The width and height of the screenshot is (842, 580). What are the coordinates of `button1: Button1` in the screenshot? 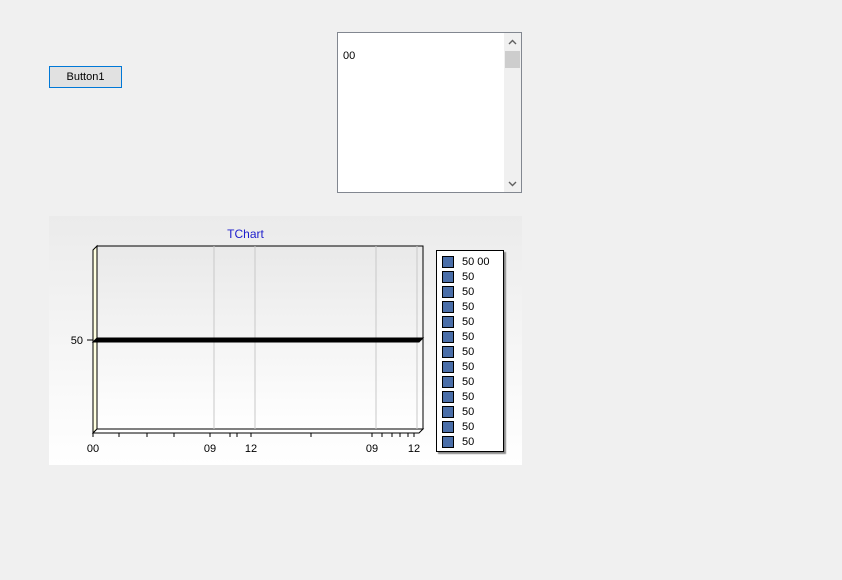 It's located at (85, 77).